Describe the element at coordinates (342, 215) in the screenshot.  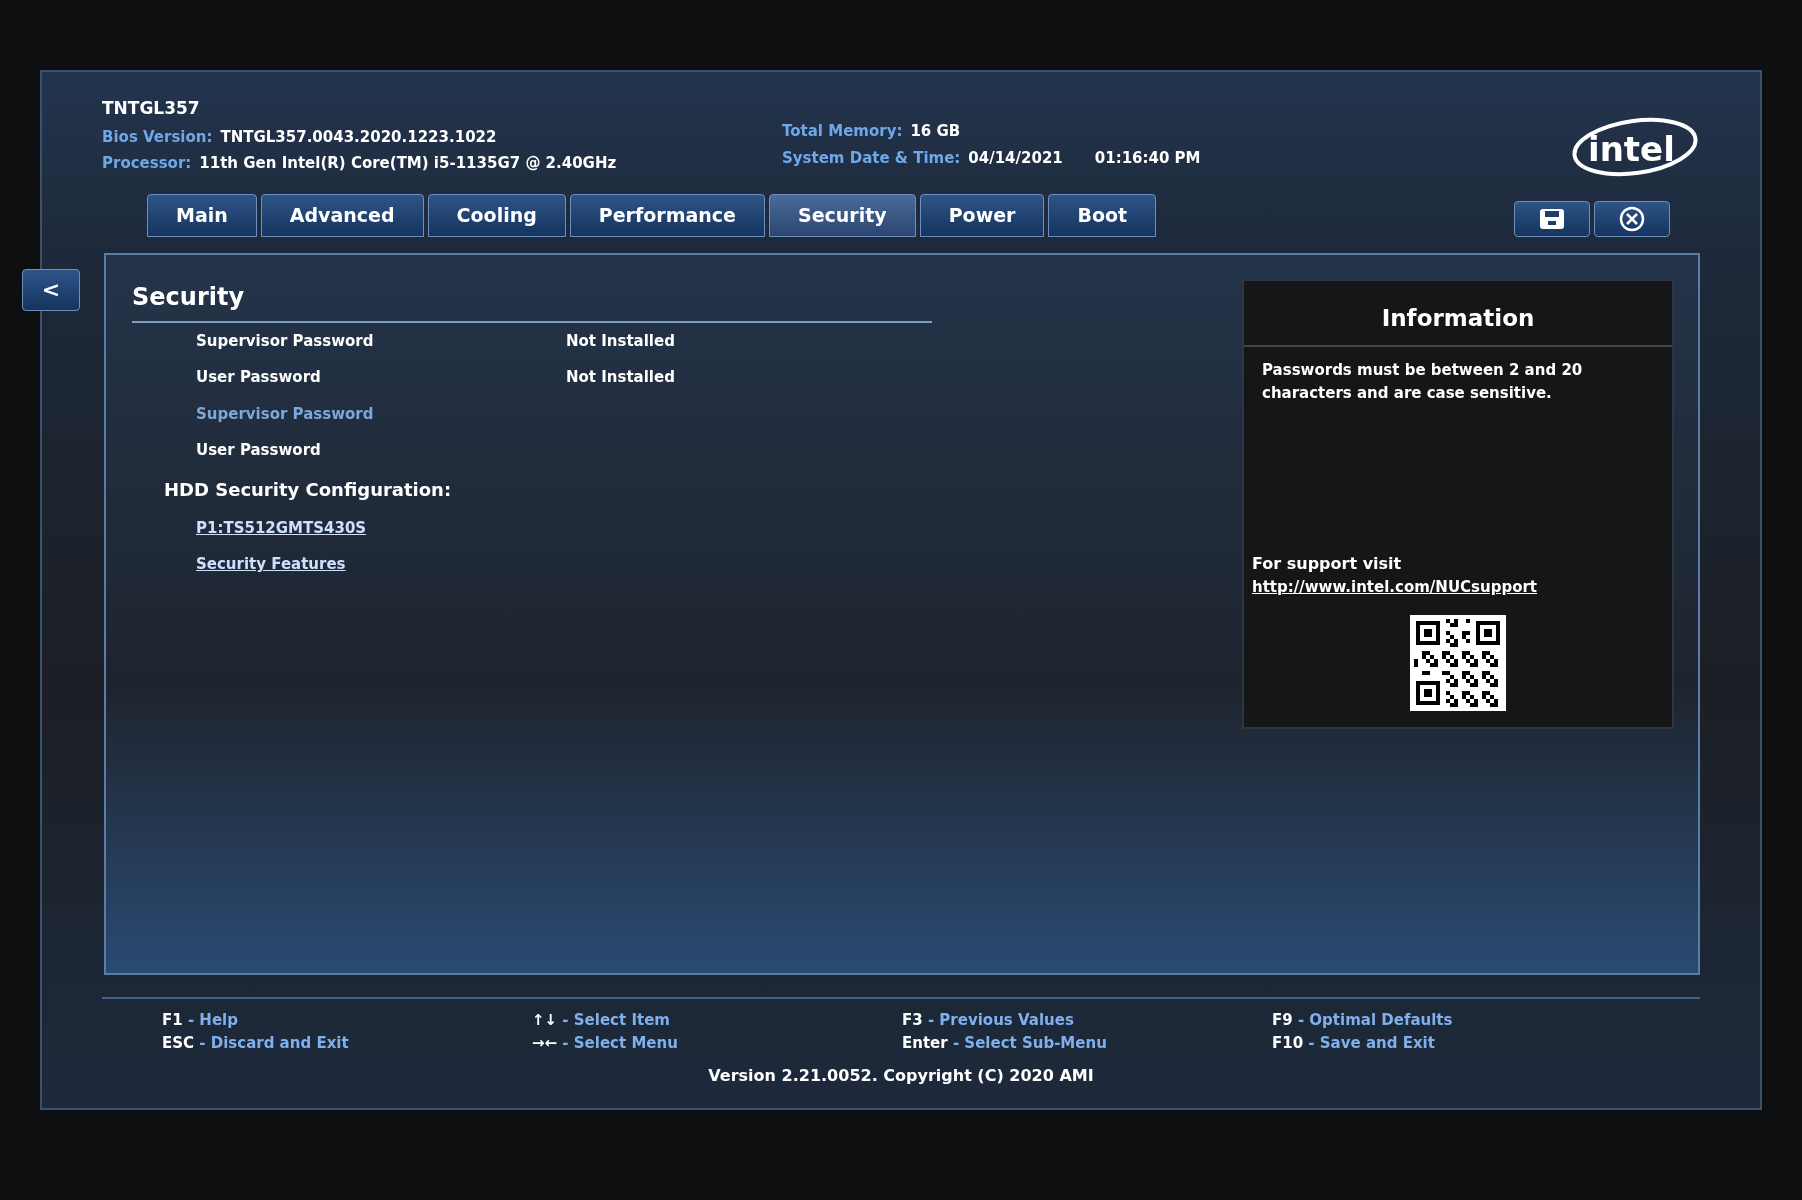
I see `tab: Advanced` at that location.